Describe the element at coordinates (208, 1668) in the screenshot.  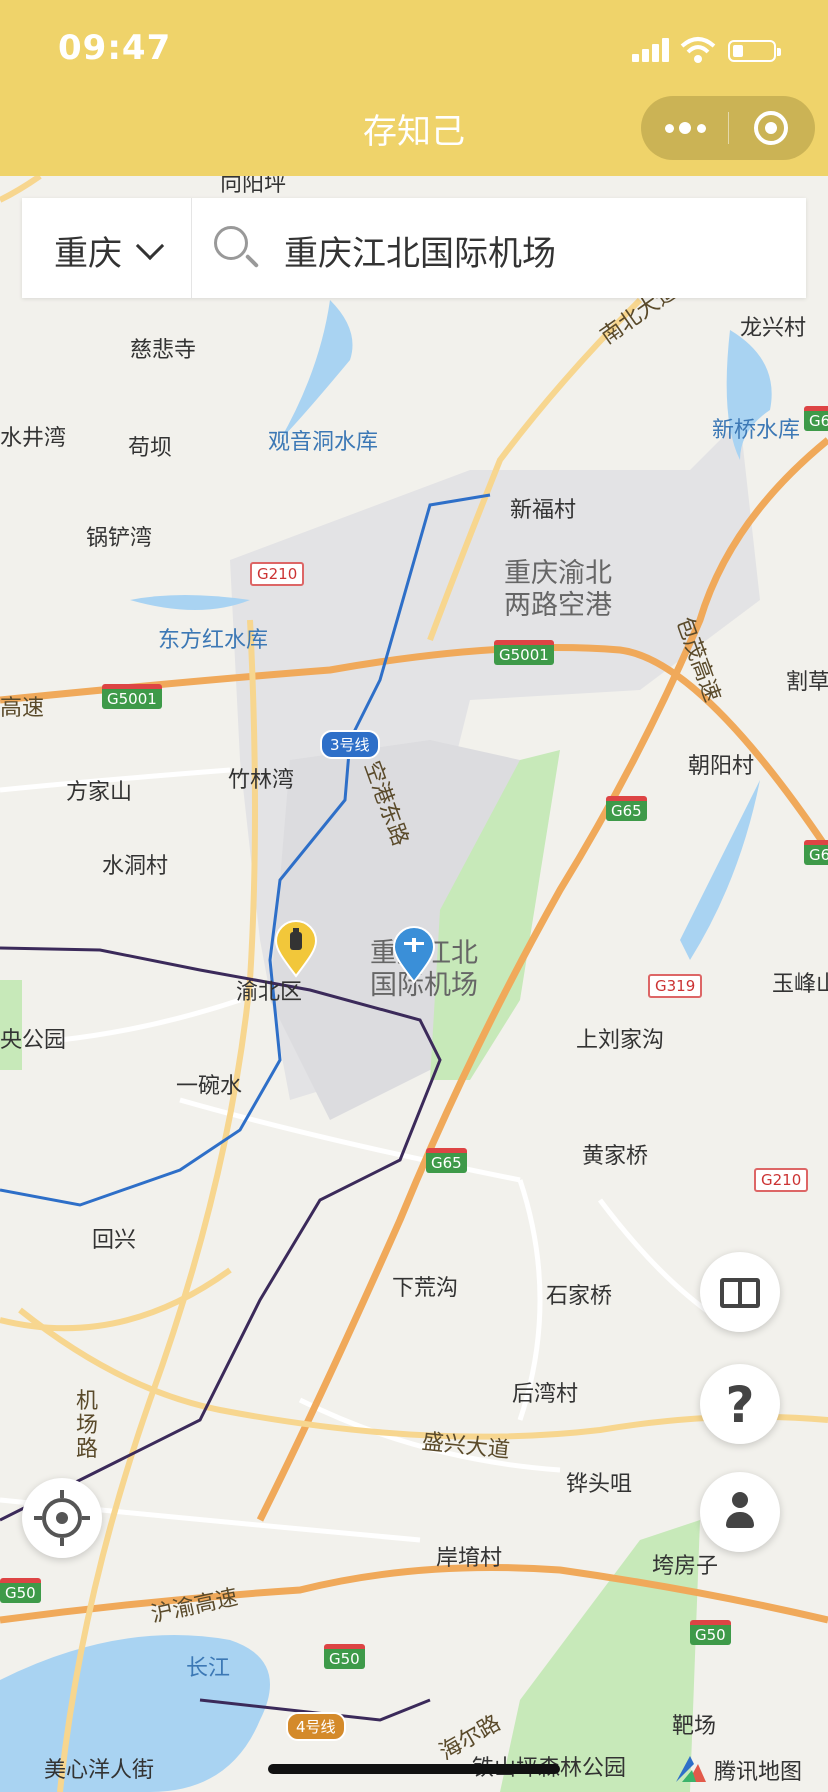
I see `map-label: 长江` at that location.